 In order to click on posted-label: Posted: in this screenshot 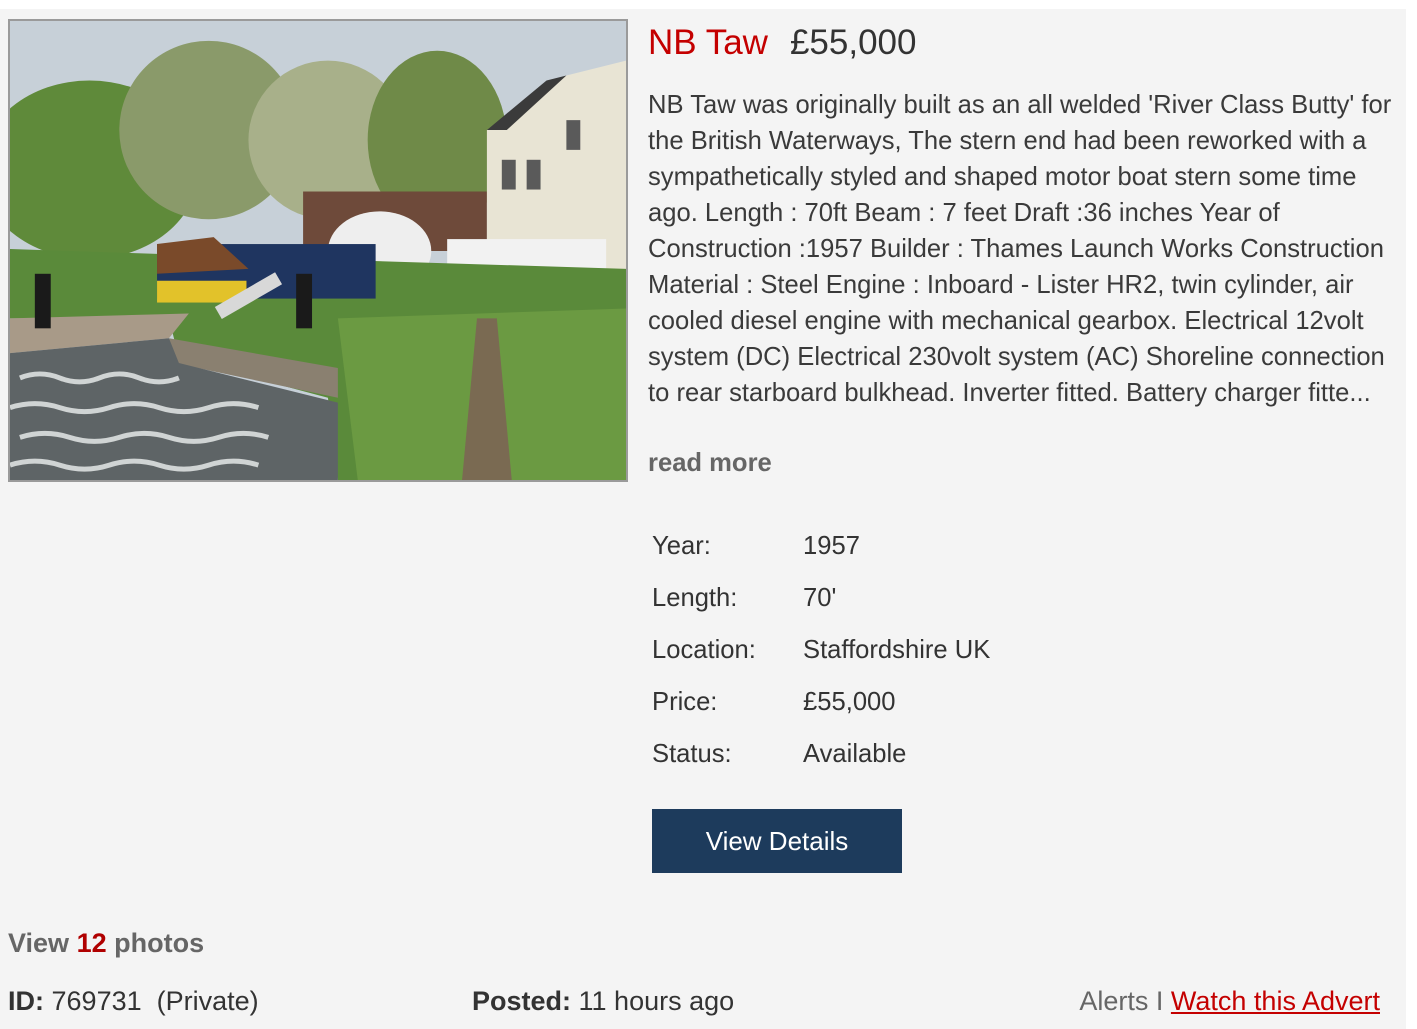, I will do `click(522, 1001)`.